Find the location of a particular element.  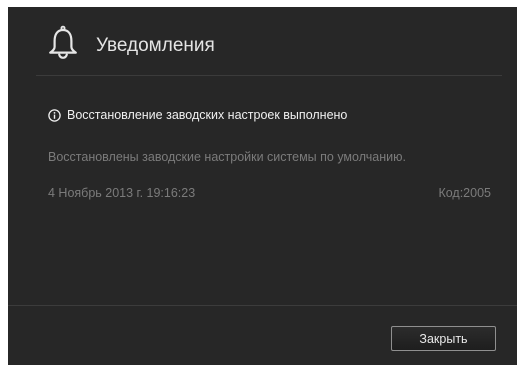

notification-code: Код:2005 is located at coordinates (464, 193).